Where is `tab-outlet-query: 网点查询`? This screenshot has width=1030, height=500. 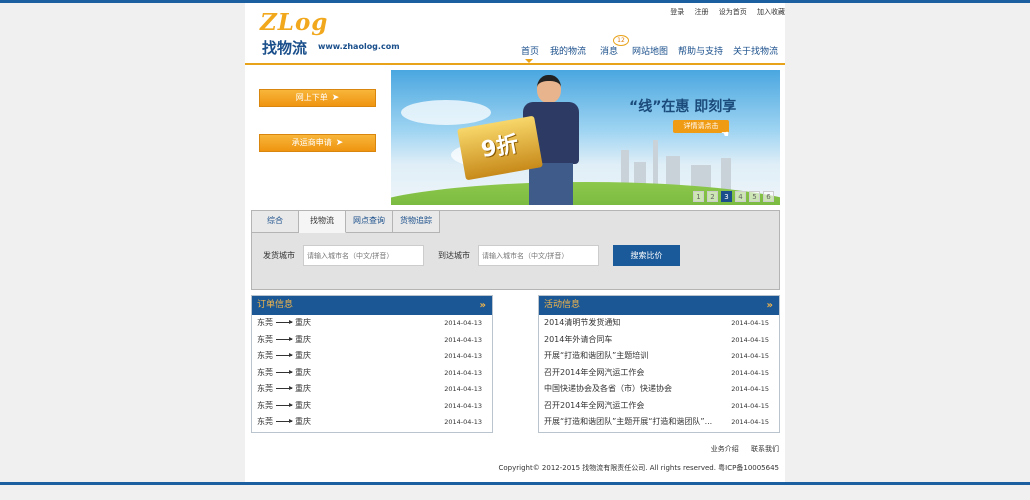
tab-outlet-query: 网点查询 is located at coordinates (369, 222).